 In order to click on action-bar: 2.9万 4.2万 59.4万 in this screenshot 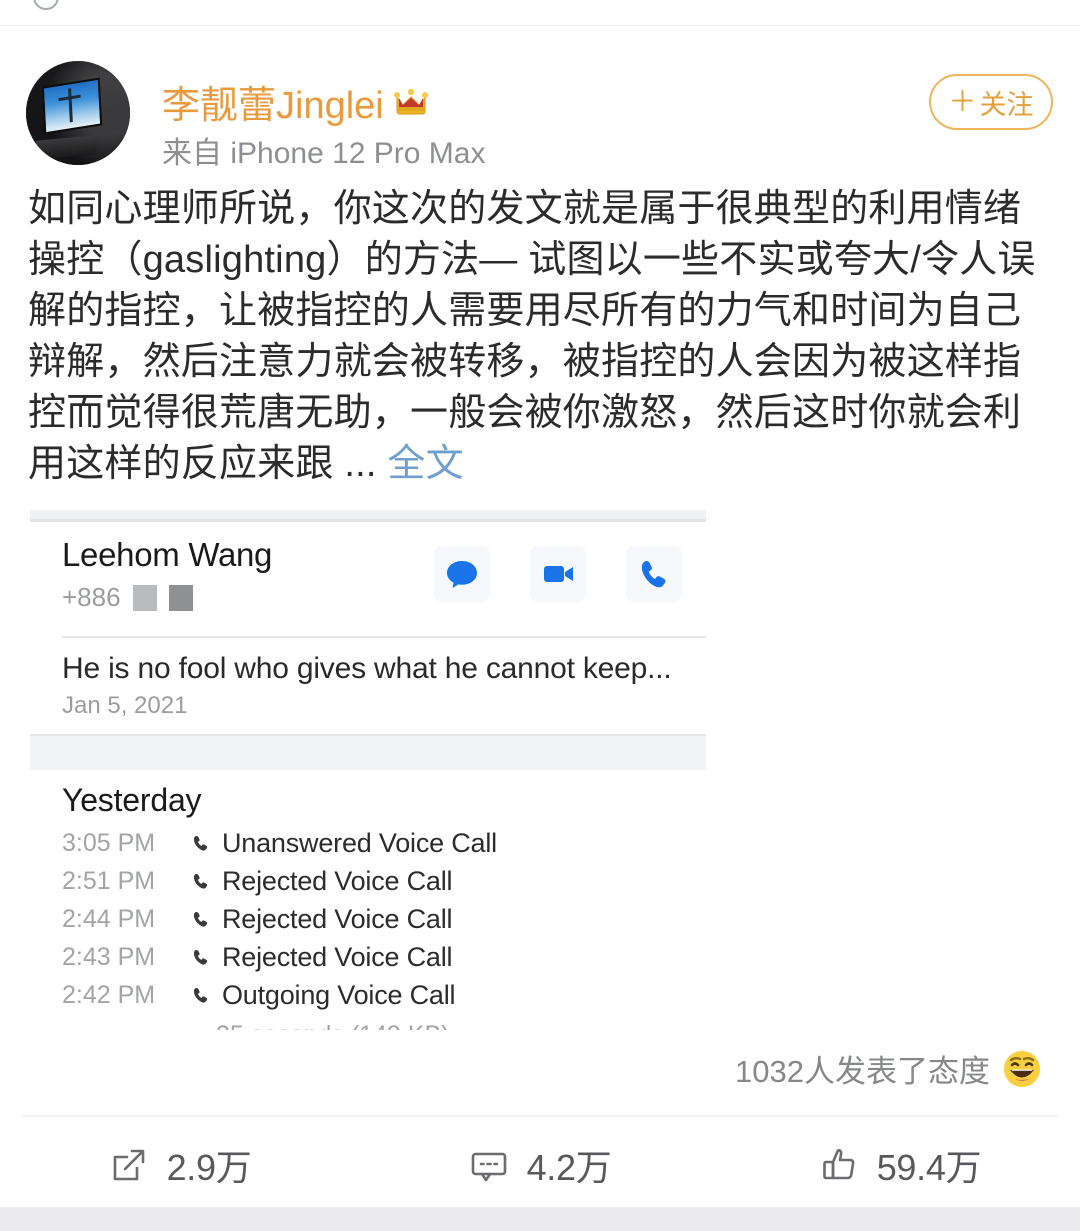, I will do `click(540, 1165)`.